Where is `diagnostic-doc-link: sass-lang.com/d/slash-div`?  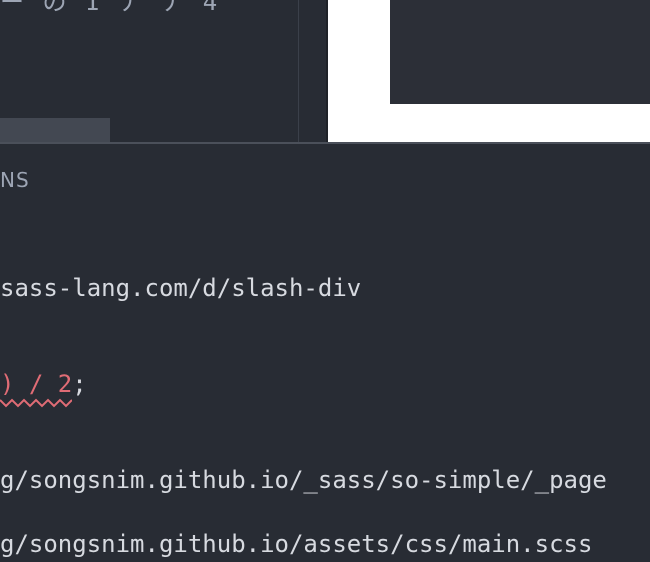
diagnostic-doc-link: sass-lang.com/d/slash-div is located at coordinates (180, 288).